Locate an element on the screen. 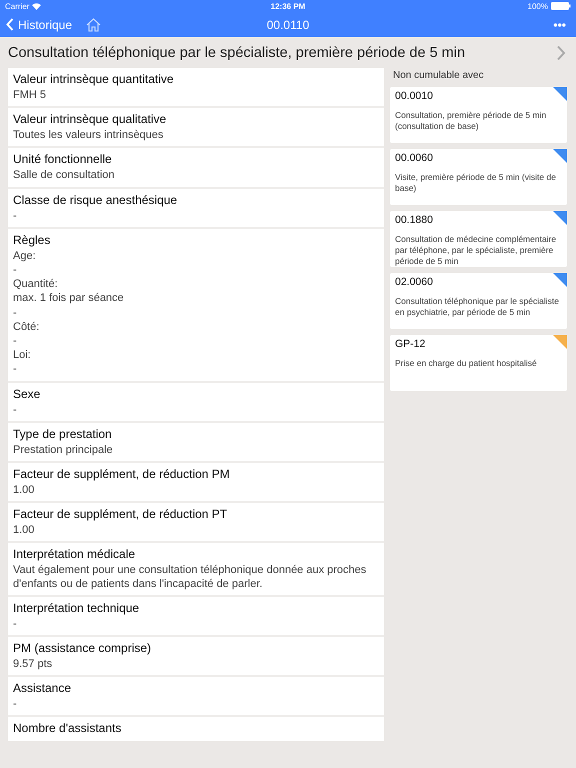 This screenshot has width=576, height=768. field-value: max. 1 fois par séance is located at coordinates (69, 299).